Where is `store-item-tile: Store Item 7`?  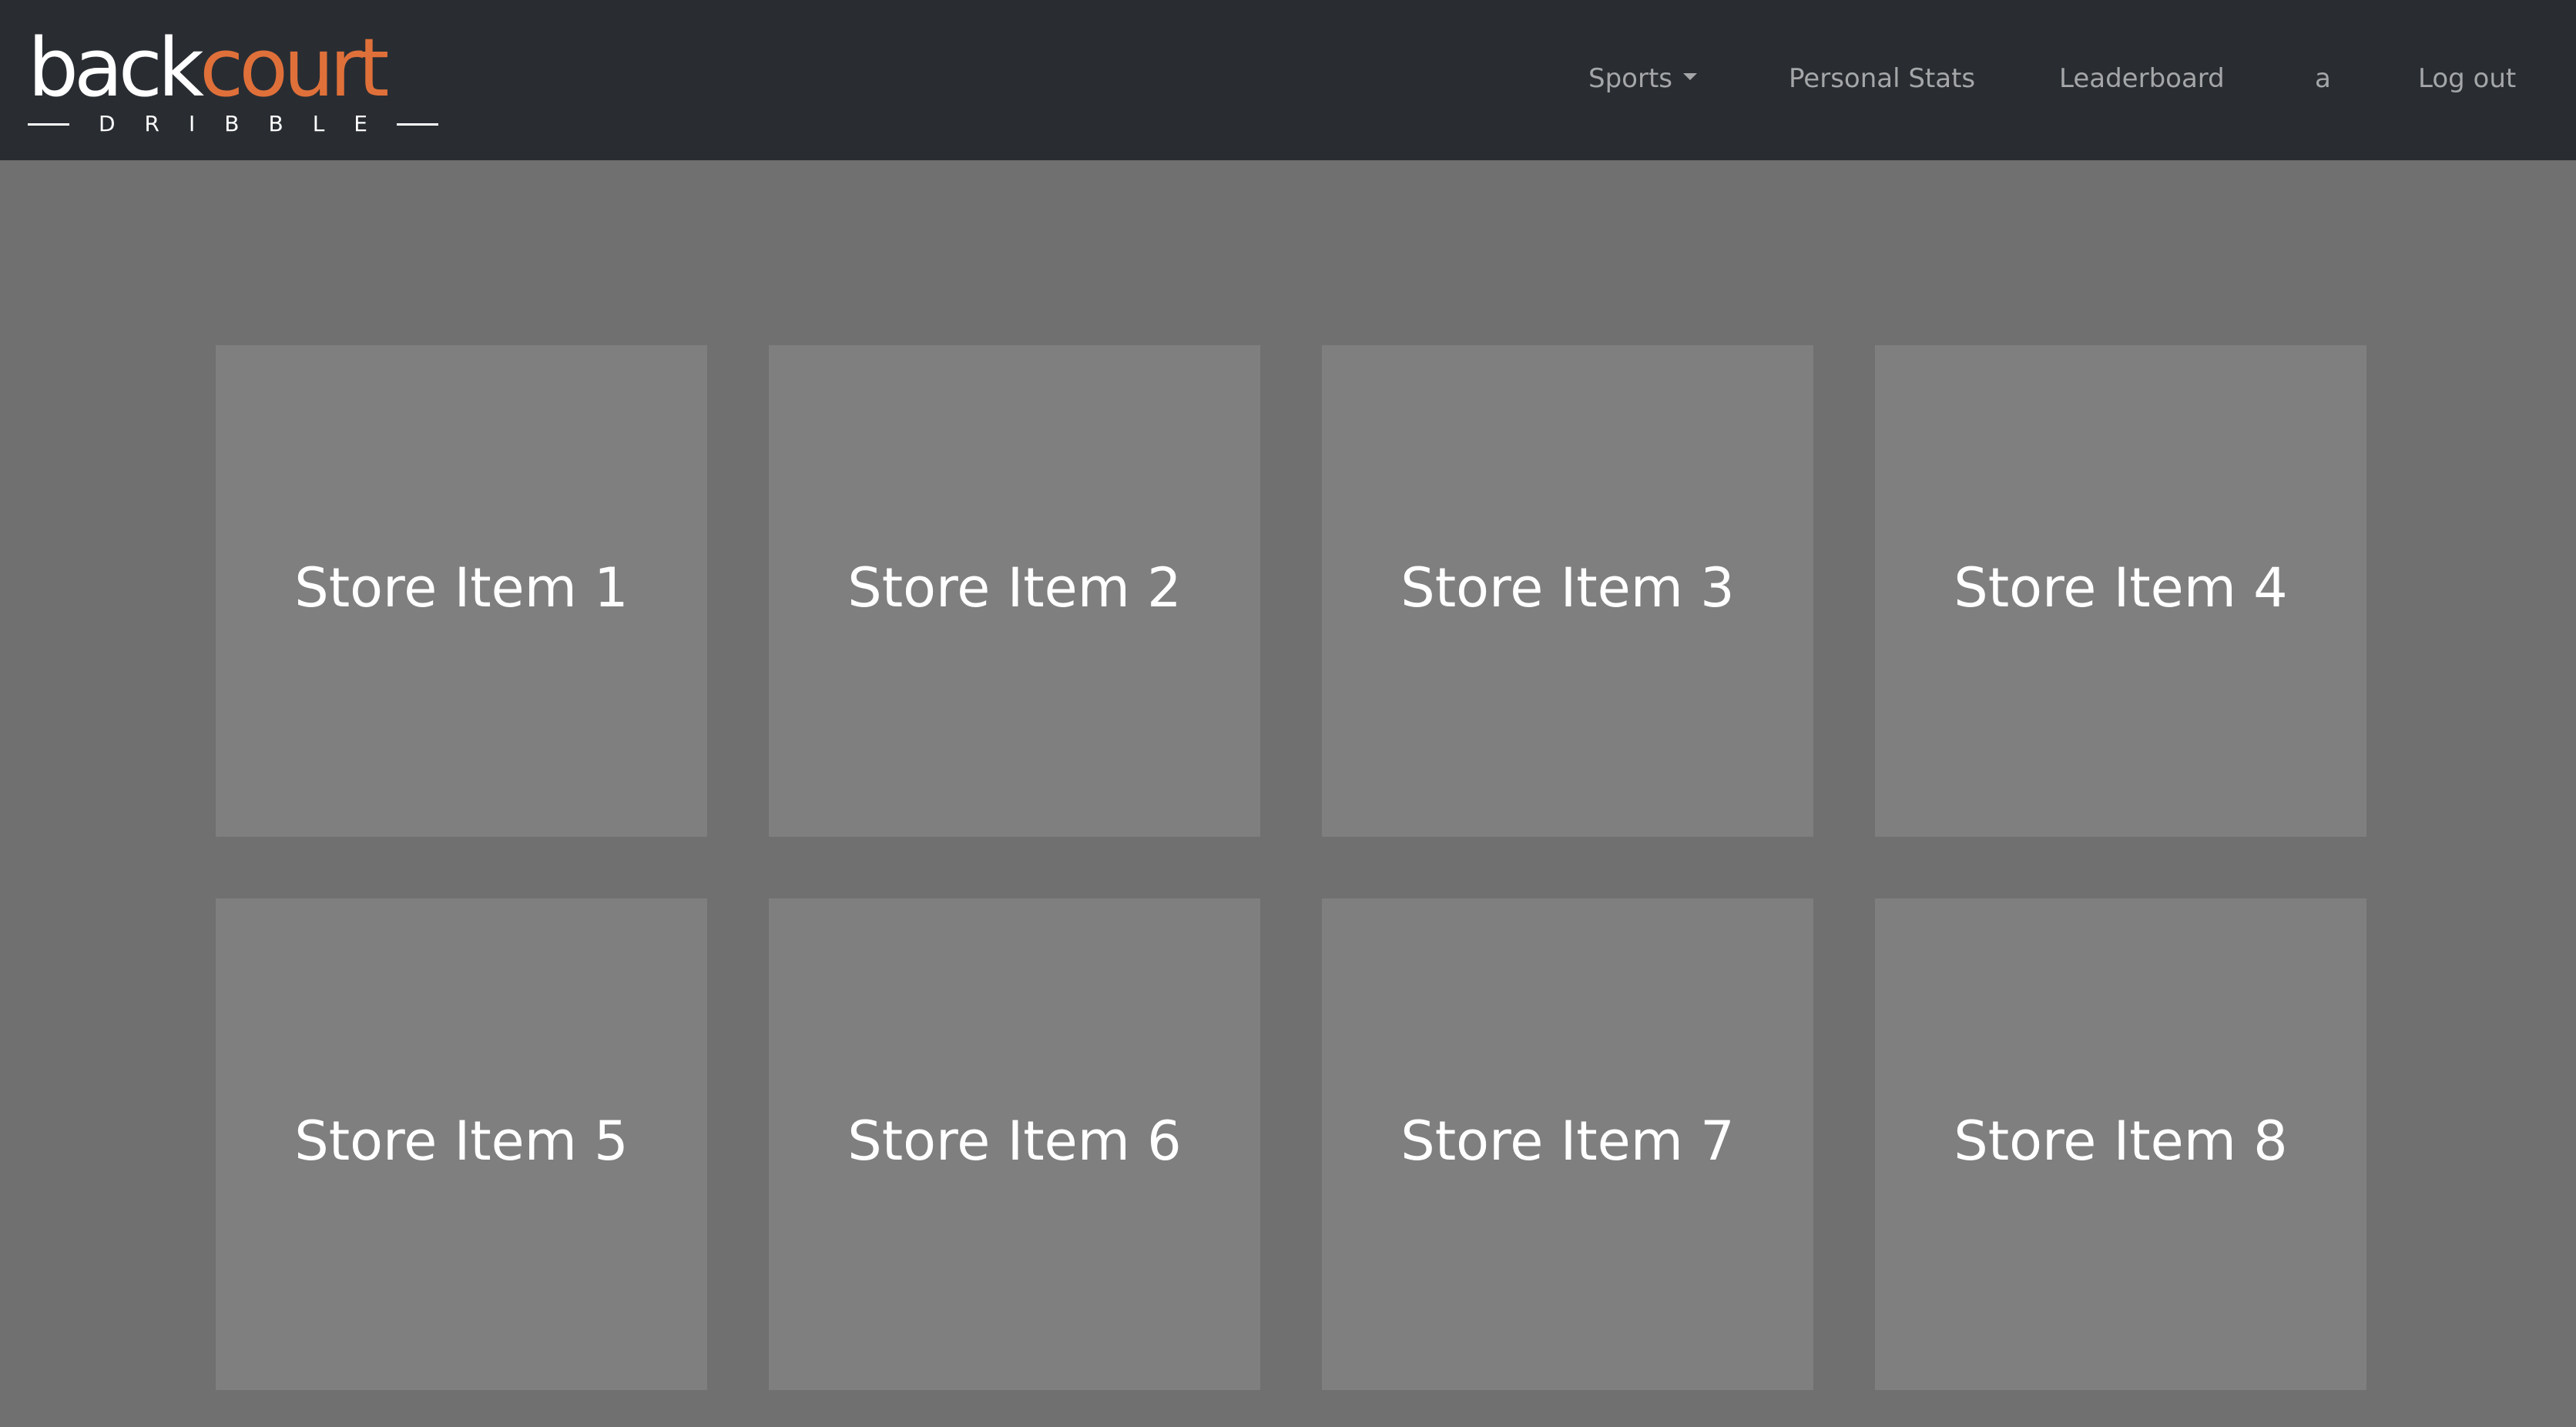 store-item-tile: Store Item 7 is located at coordinates (1567, 1144).